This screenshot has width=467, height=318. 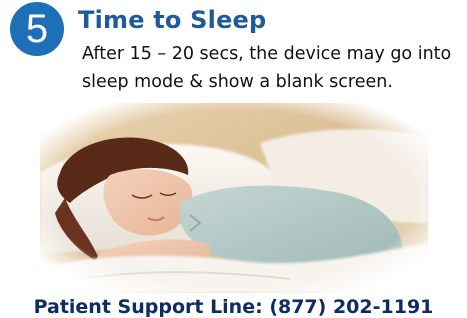 I want to click on step-number: 5, so click(x=37, y=29).